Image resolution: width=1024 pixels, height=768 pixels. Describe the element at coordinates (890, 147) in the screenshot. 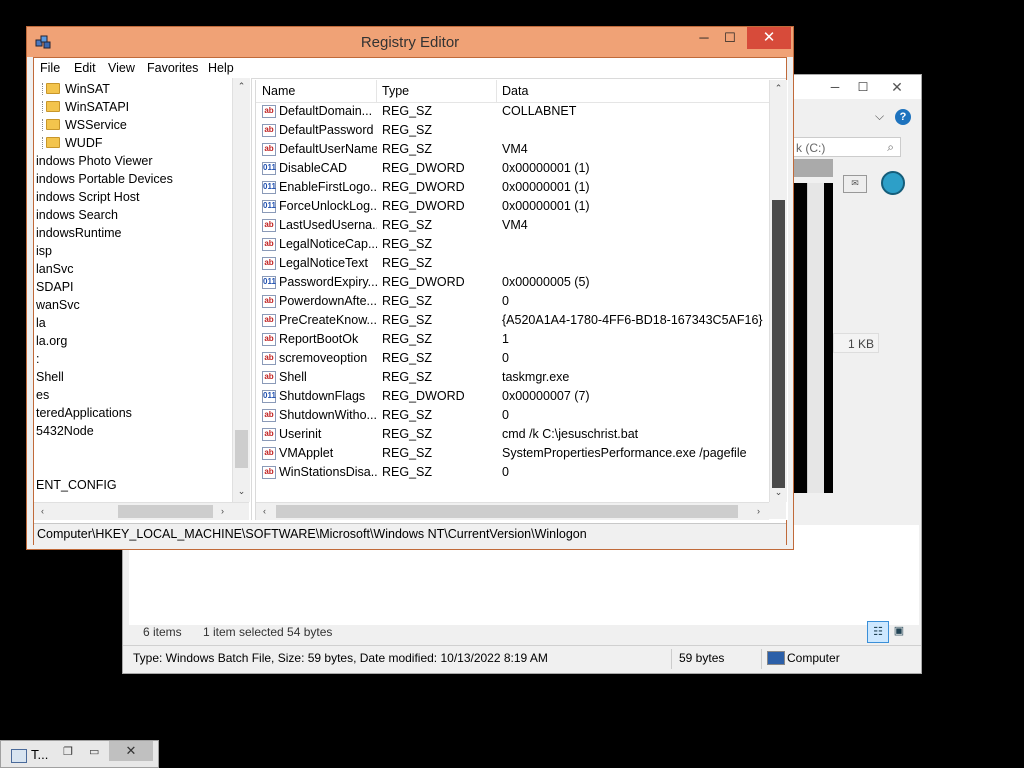

I see `search-icon: ⌕` at that location.